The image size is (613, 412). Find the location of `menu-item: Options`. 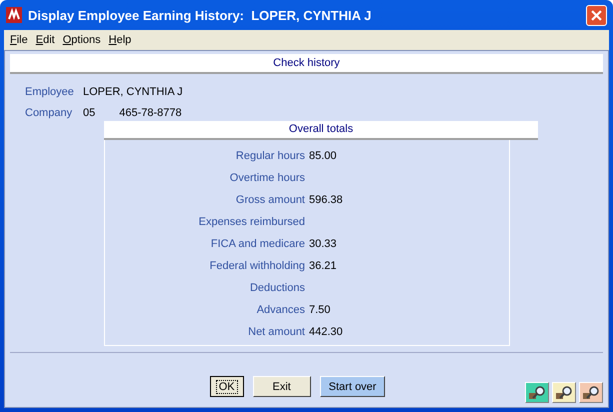

menu-item: Options is located at coordinates (81, 40).